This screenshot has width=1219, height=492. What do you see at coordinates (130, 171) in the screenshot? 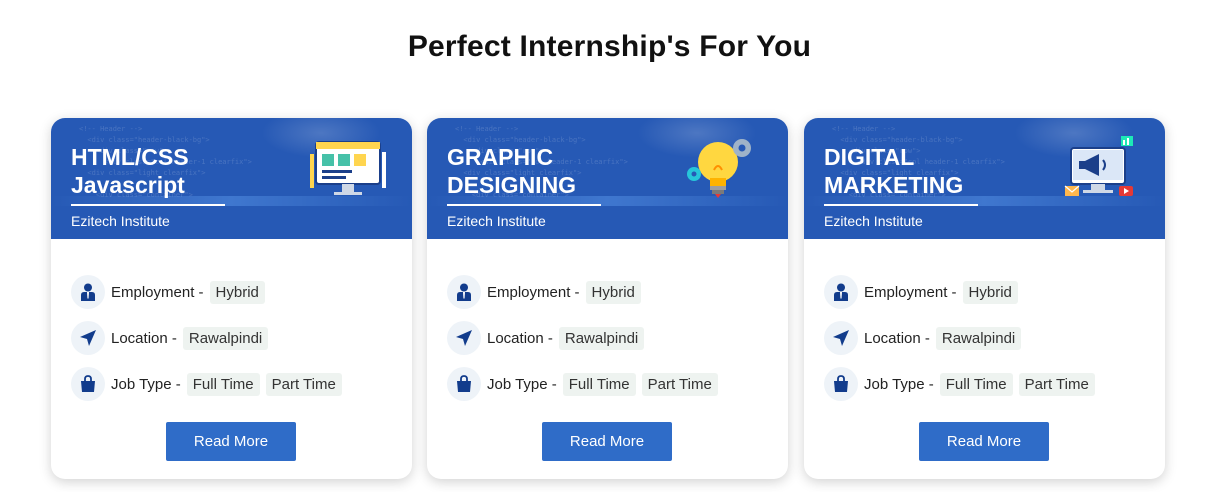
I see `card-title: HTML/CSS Javascript` at bounding box center [130, 171].